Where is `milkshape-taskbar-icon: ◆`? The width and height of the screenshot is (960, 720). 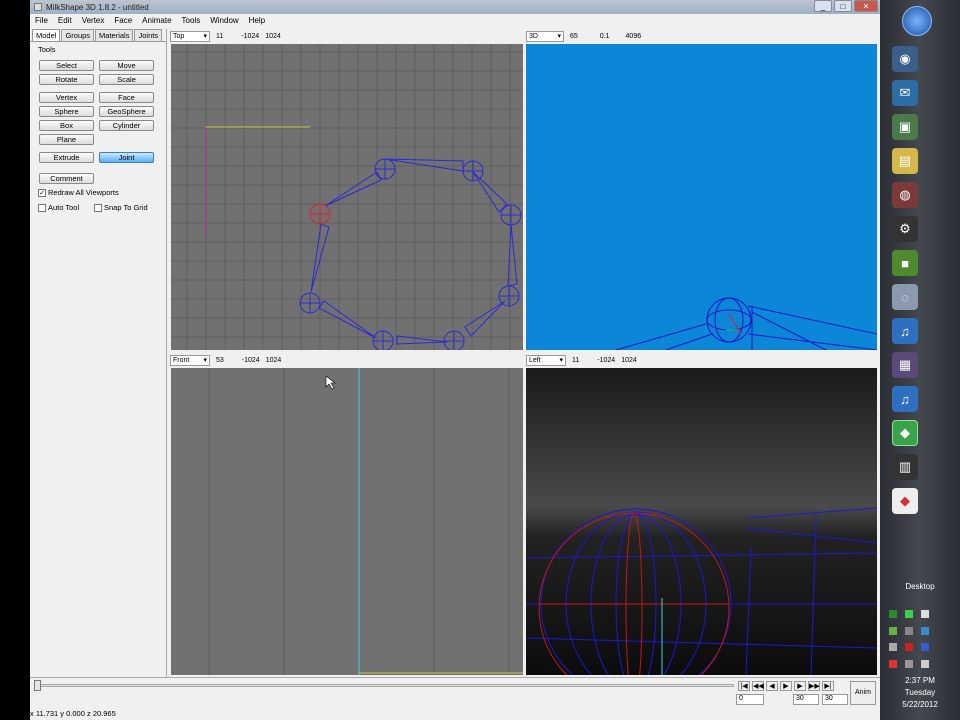
milkshape-taskbar-icon: ◆ is located at coordinates (905, 433).